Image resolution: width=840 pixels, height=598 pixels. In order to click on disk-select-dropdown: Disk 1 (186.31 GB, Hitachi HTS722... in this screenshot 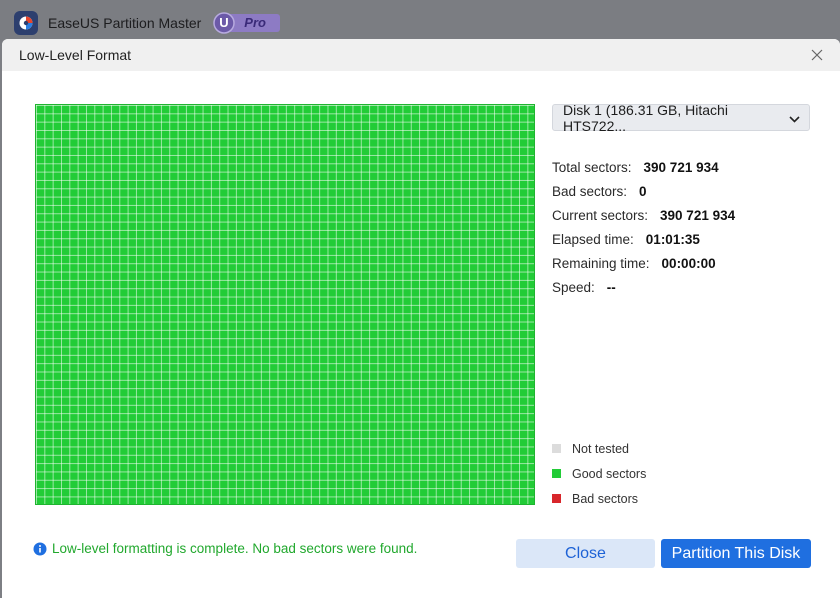, I will do `click(681, 117)`.